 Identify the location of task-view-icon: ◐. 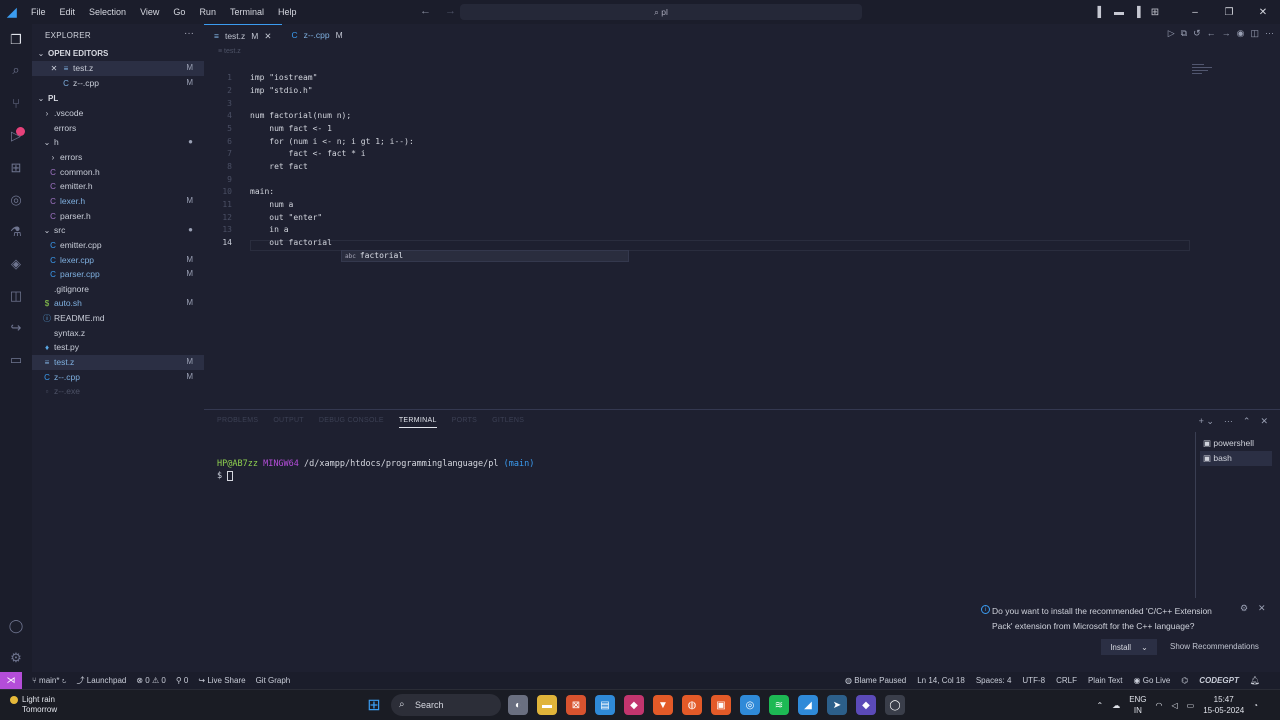
(518, 705).